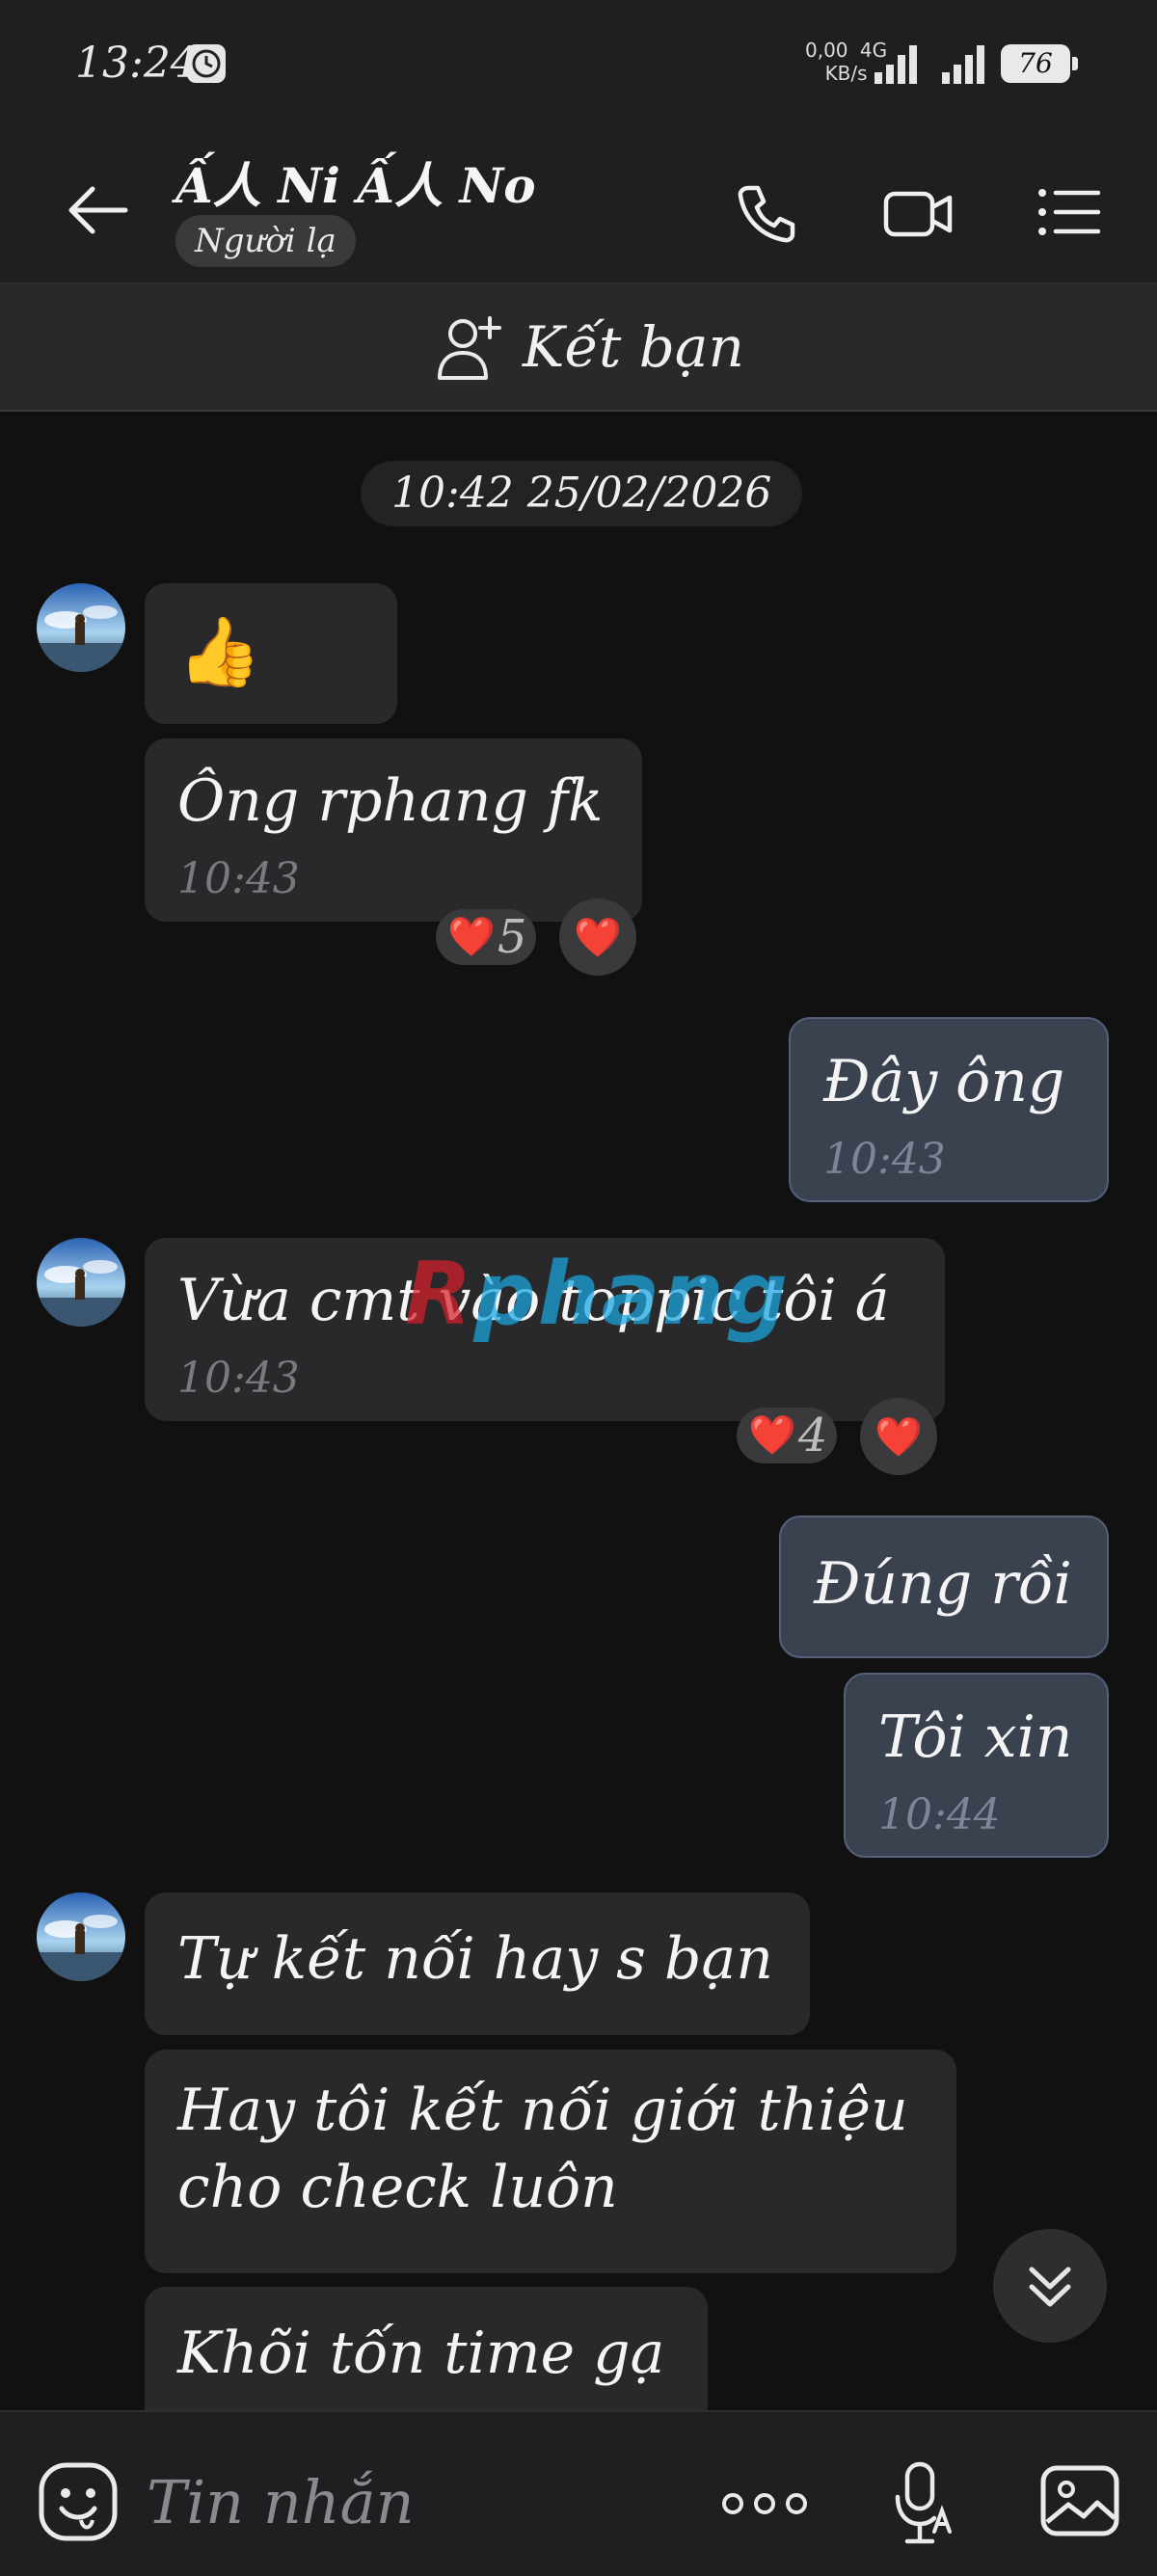 The width and height of the screenshot is (1157, 2576). I want to click on sticker-smile-icon, so click(78, 2502).